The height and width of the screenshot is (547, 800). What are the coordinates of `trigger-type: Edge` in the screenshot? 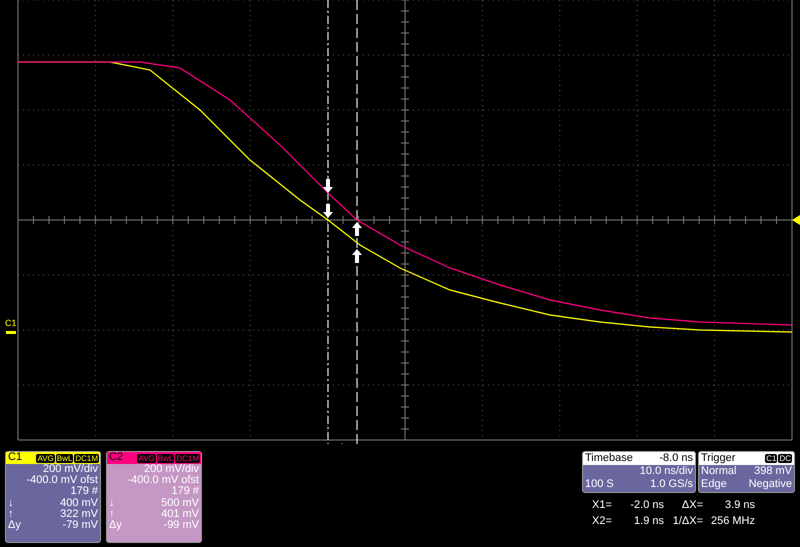 It's located at (714, 484).